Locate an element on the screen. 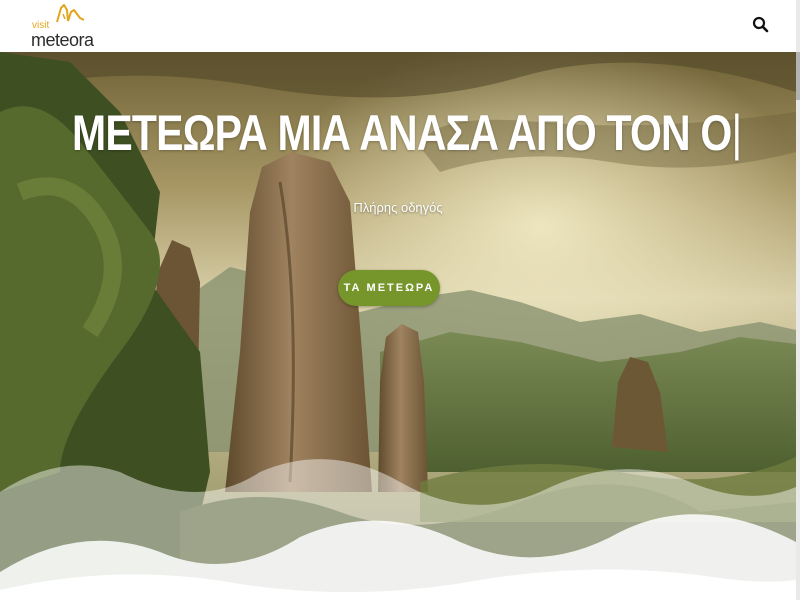 The image size is (800, 600). hero-title: ΜΕΤΕΩΡΑ ΜΙΑ ΑΝΑΣΑ ΑΠΟ ΤΟΝ Ο| is located at coordinates (407, 133).